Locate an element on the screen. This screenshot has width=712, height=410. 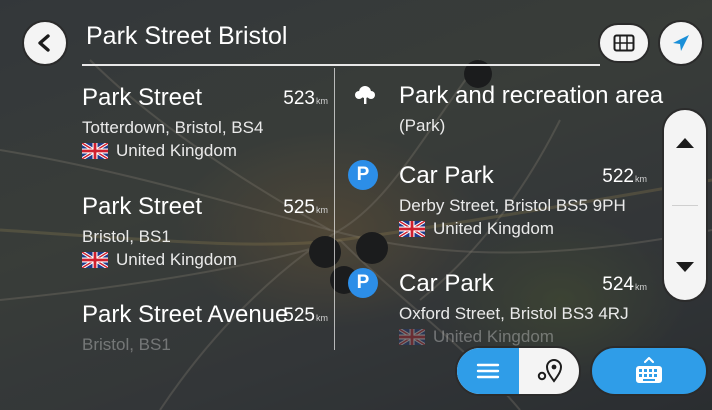
distance-value: 522 is located at coordinates (618, 176).